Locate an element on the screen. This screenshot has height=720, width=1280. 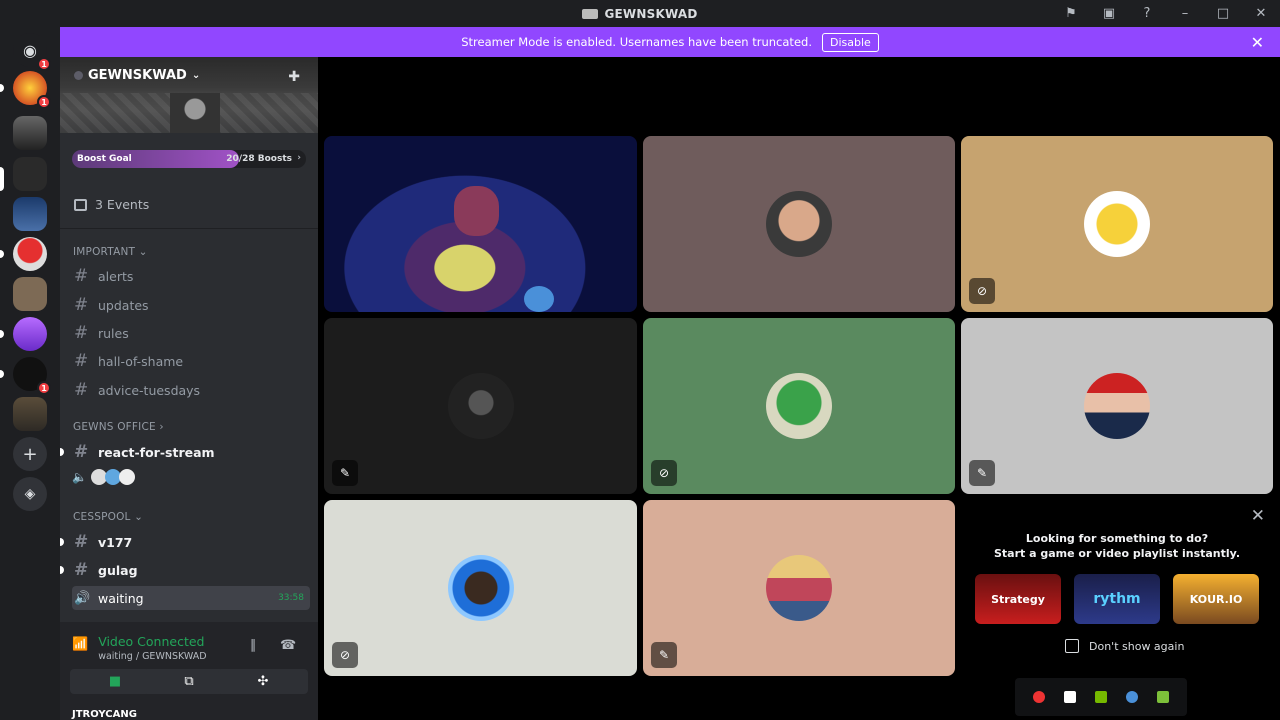
server-icon-white: 1 is located at coordinates (32, 376).